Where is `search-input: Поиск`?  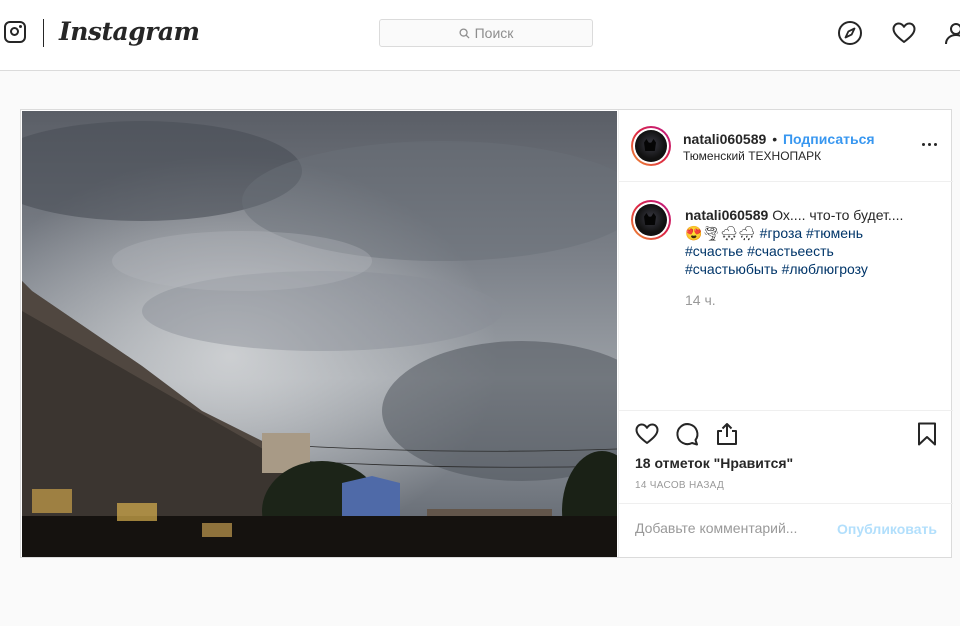
search-input: Поиск is located at coordinates (486, 33).